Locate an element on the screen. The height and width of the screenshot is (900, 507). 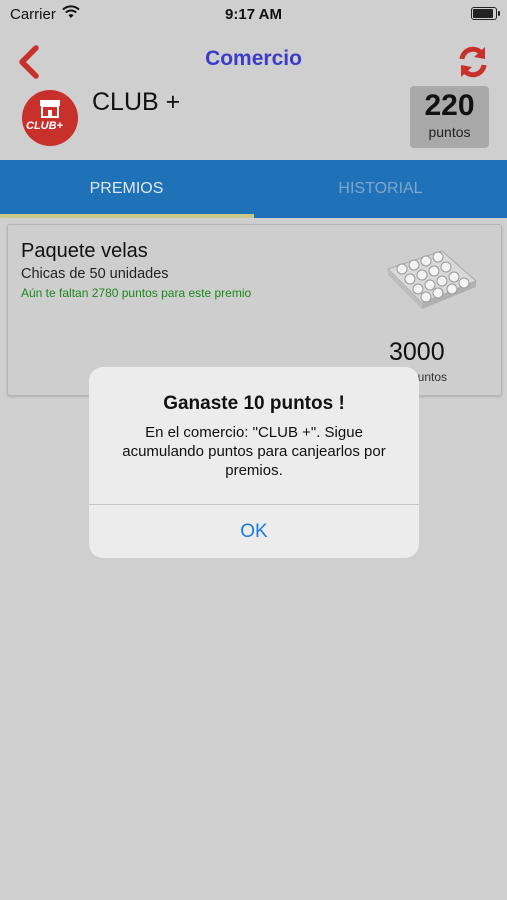
tab-indicator is located at coordinates (127, 216).